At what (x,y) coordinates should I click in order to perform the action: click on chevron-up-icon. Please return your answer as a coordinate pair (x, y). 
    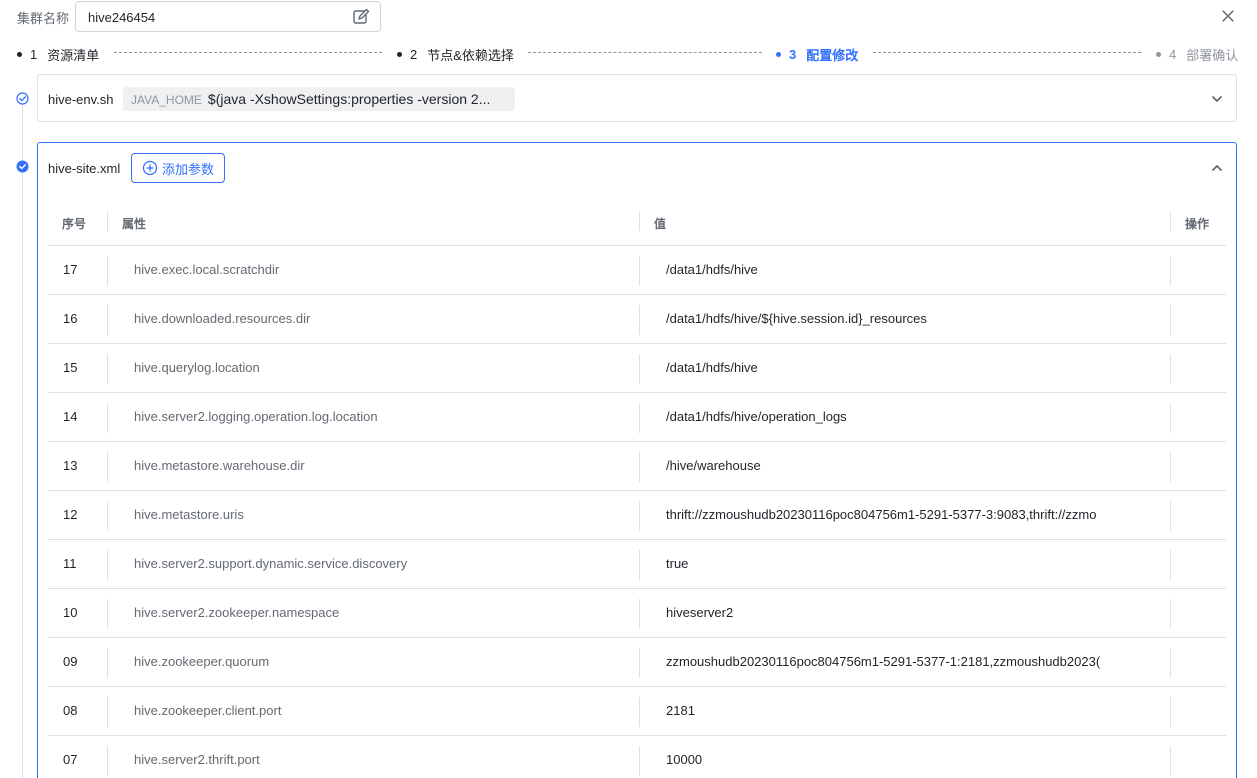
    Looking at the image, I should click on (1217, 168).